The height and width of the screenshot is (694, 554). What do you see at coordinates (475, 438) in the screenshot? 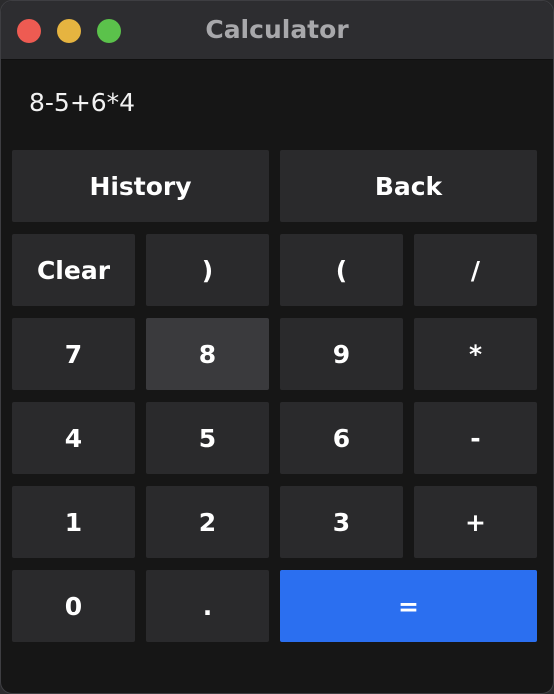
I see `minus-button: -` at bounding box center [475, 438].